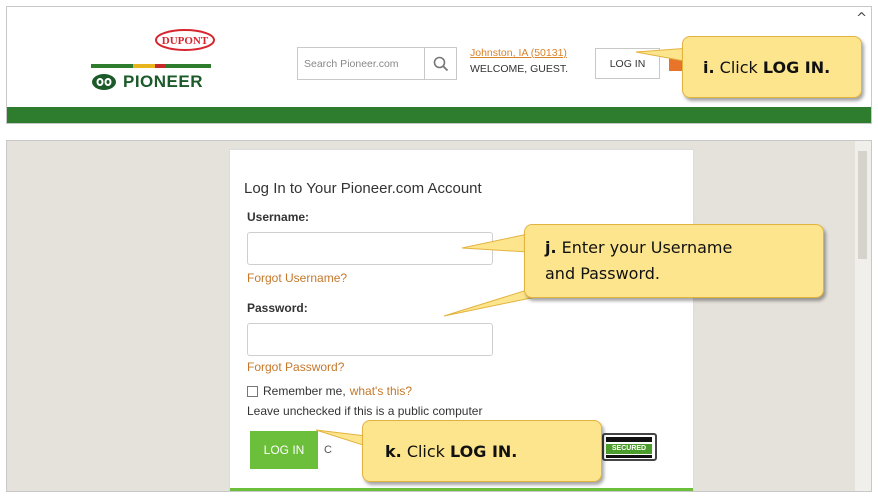  I want to click on username-input, so click(370, 248).